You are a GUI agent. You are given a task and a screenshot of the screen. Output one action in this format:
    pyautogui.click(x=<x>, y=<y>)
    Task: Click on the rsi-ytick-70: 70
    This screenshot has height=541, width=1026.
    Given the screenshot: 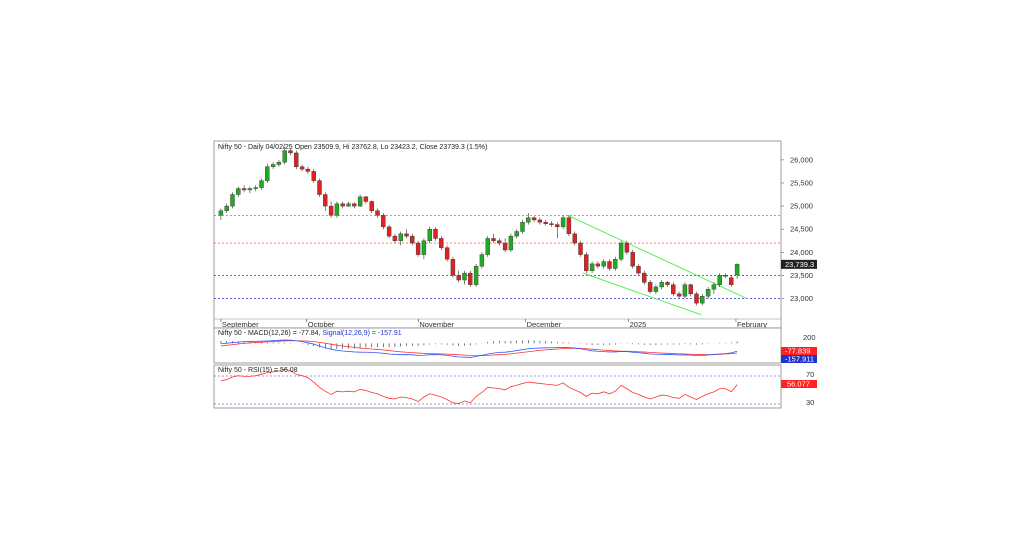 What is the action you would take?
    pyautogui.click(x=810, y=374)
    